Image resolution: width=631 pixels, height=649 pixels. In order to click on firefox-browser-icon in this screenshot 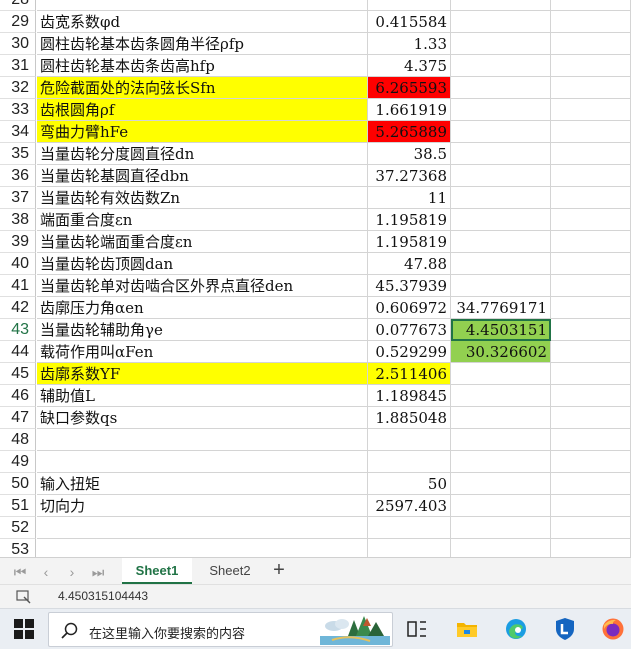, I will do `click(613, 629)`.